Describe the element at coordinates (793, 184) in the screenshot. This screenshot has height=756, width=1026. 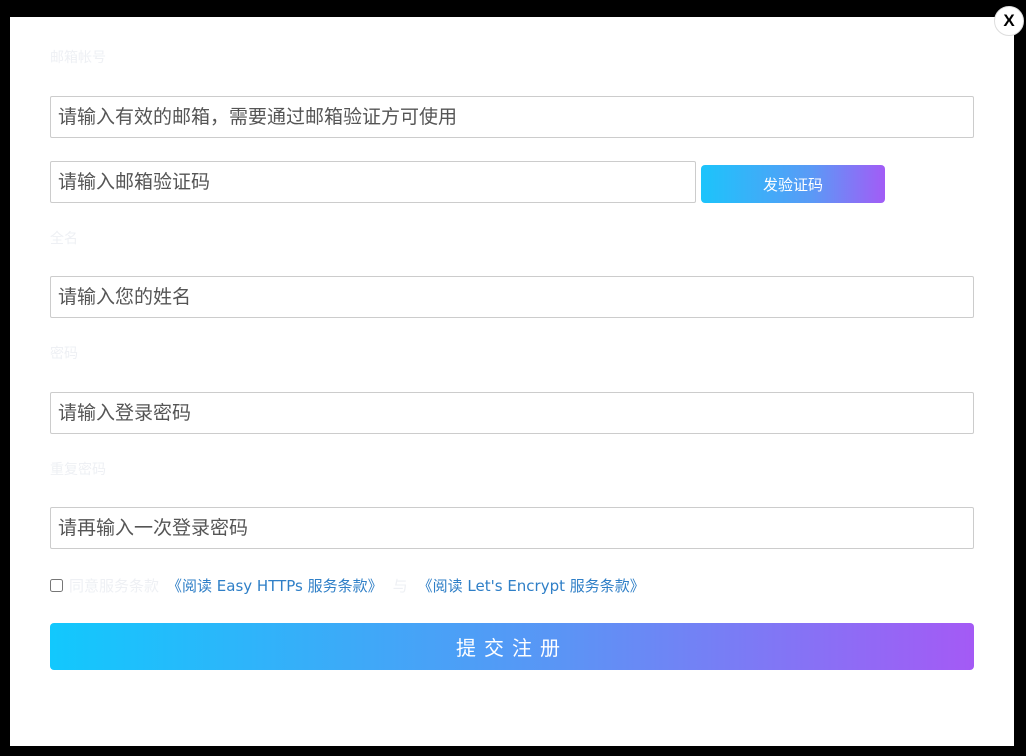
I see `send-code-button: 发验证码` at that location.